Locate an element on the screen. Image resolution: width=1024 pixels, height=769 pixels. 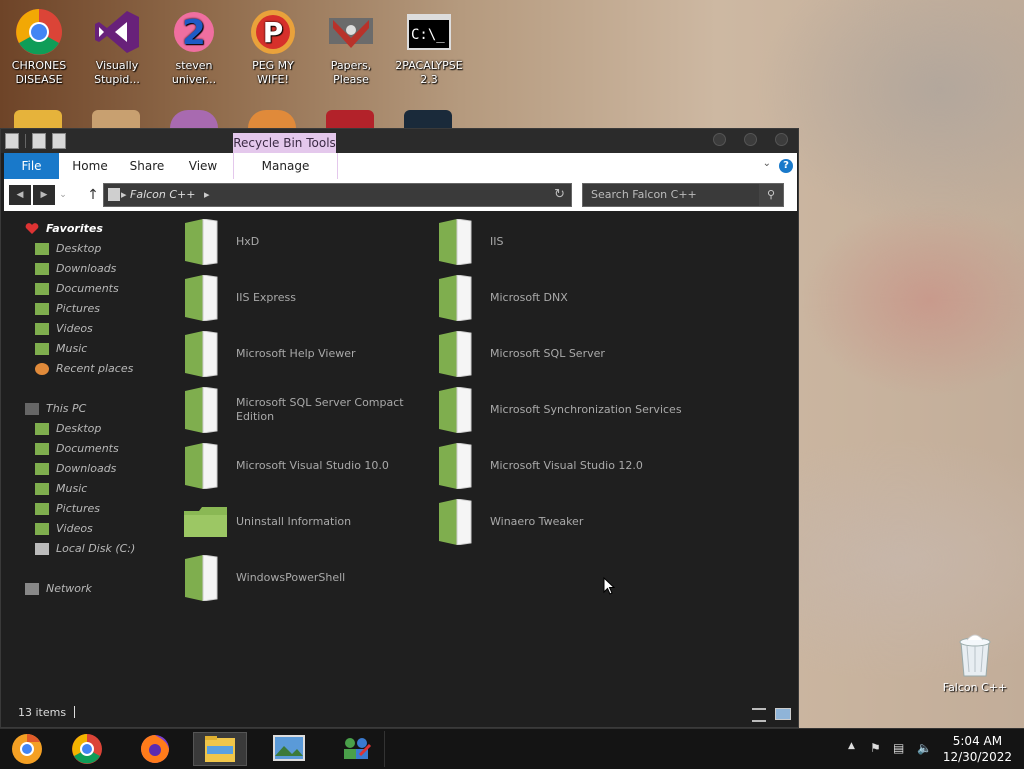
refresh-icon: ↻ is located at coordinates (559, 195).